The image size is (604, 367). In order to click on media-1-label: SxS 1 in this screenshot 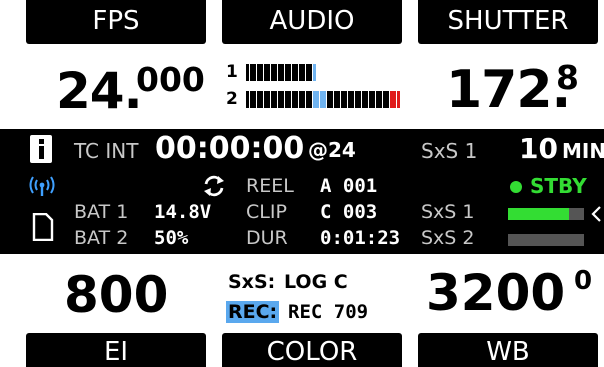, I will do `click(449, 151)`.